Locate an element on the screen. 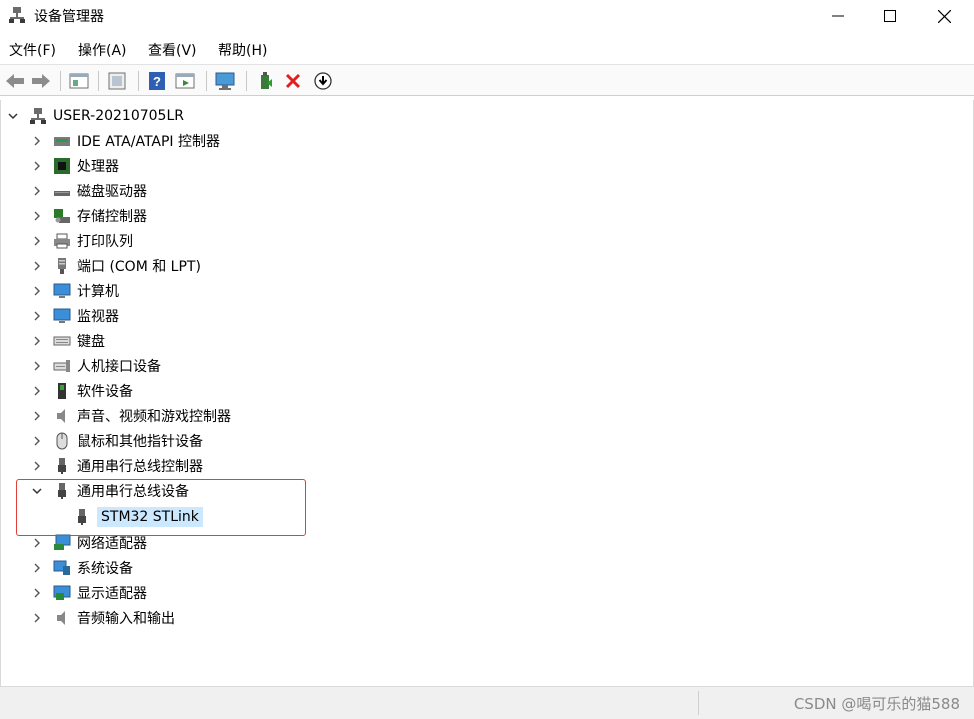  tree-item-label: 存储控制器 is located at coordinates (112, 217).